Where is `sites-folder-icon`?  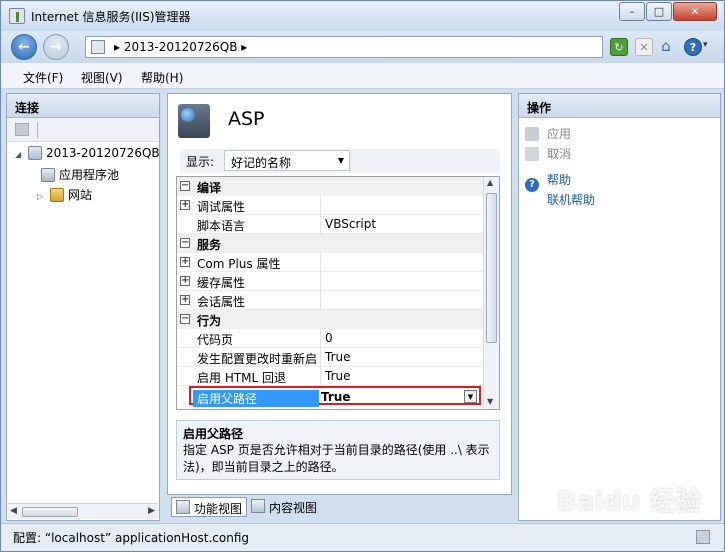 sites-folder-icon is located at coordinates (57, 195).